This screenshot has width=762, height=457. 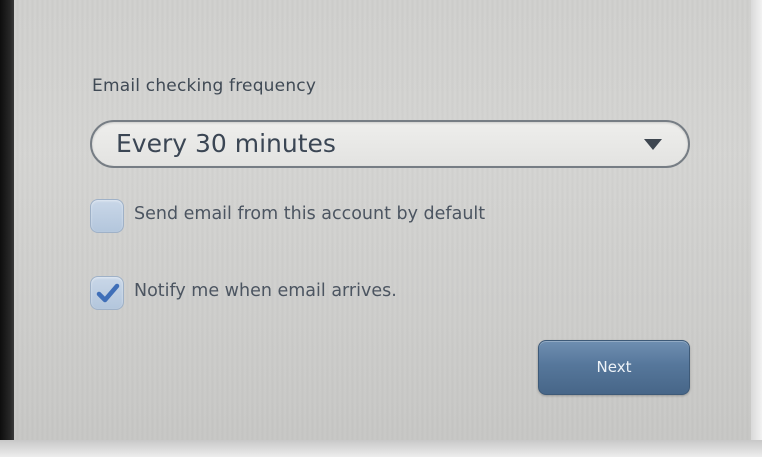 I want to click on device-bezel-left, so click(x=7, y=228).